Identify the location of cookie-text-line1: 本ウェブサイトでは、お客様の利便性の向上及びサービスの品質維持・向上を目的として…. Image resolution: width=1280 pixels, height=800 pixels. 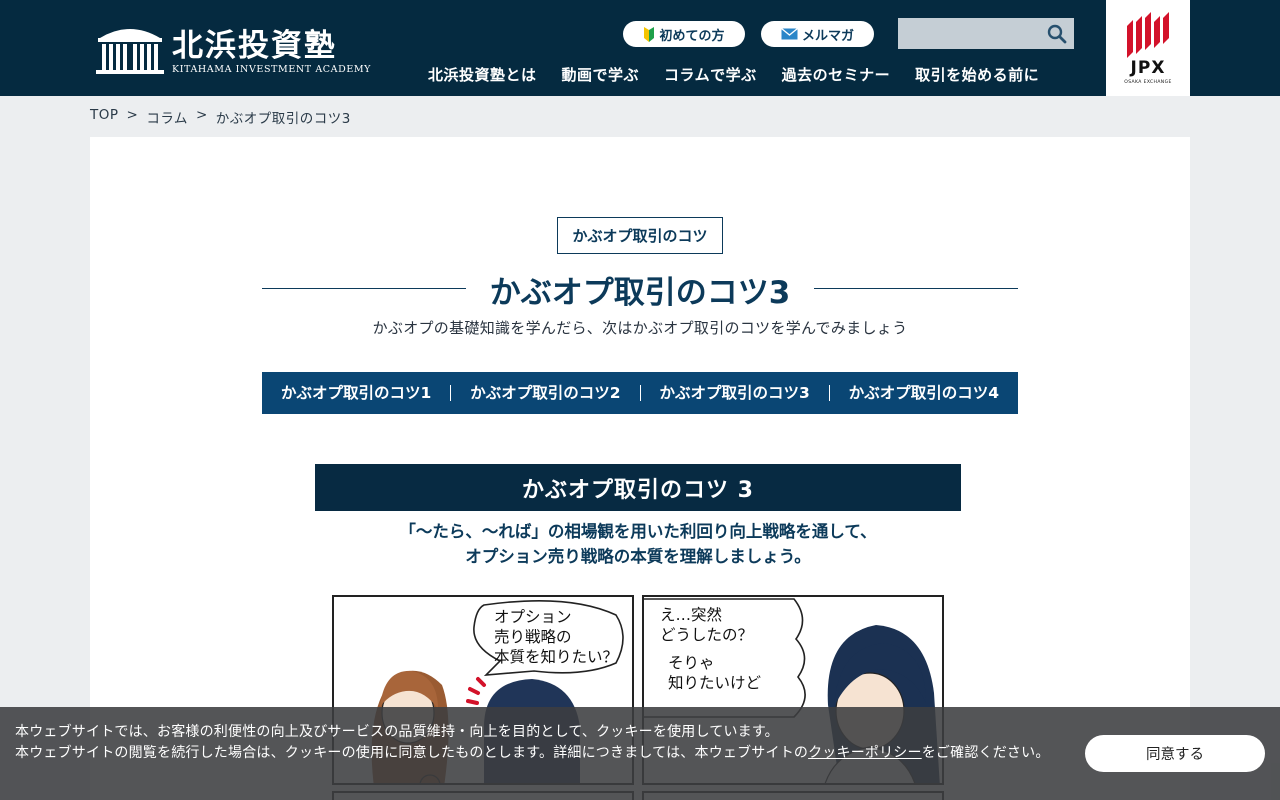
(397, 732).